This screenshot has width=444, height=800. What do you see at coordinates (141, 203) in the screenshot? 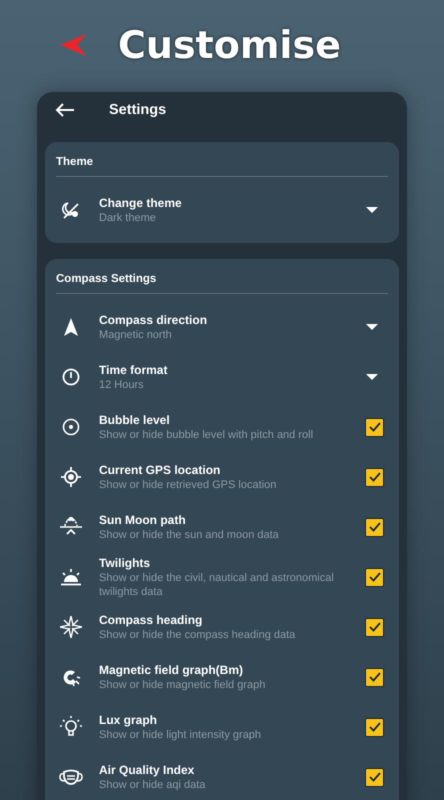
I see `setting-label: Change theme` at bounding box center [141, 203].